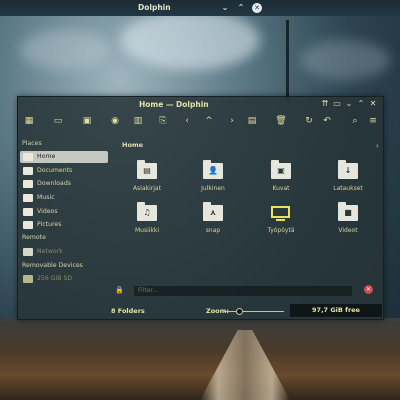 The image size is (400, 400). I want to click on window-titlebar: Home — Dolphin ⇈ ▭ ⌄ ⌃ ✕, so click(200, 104).